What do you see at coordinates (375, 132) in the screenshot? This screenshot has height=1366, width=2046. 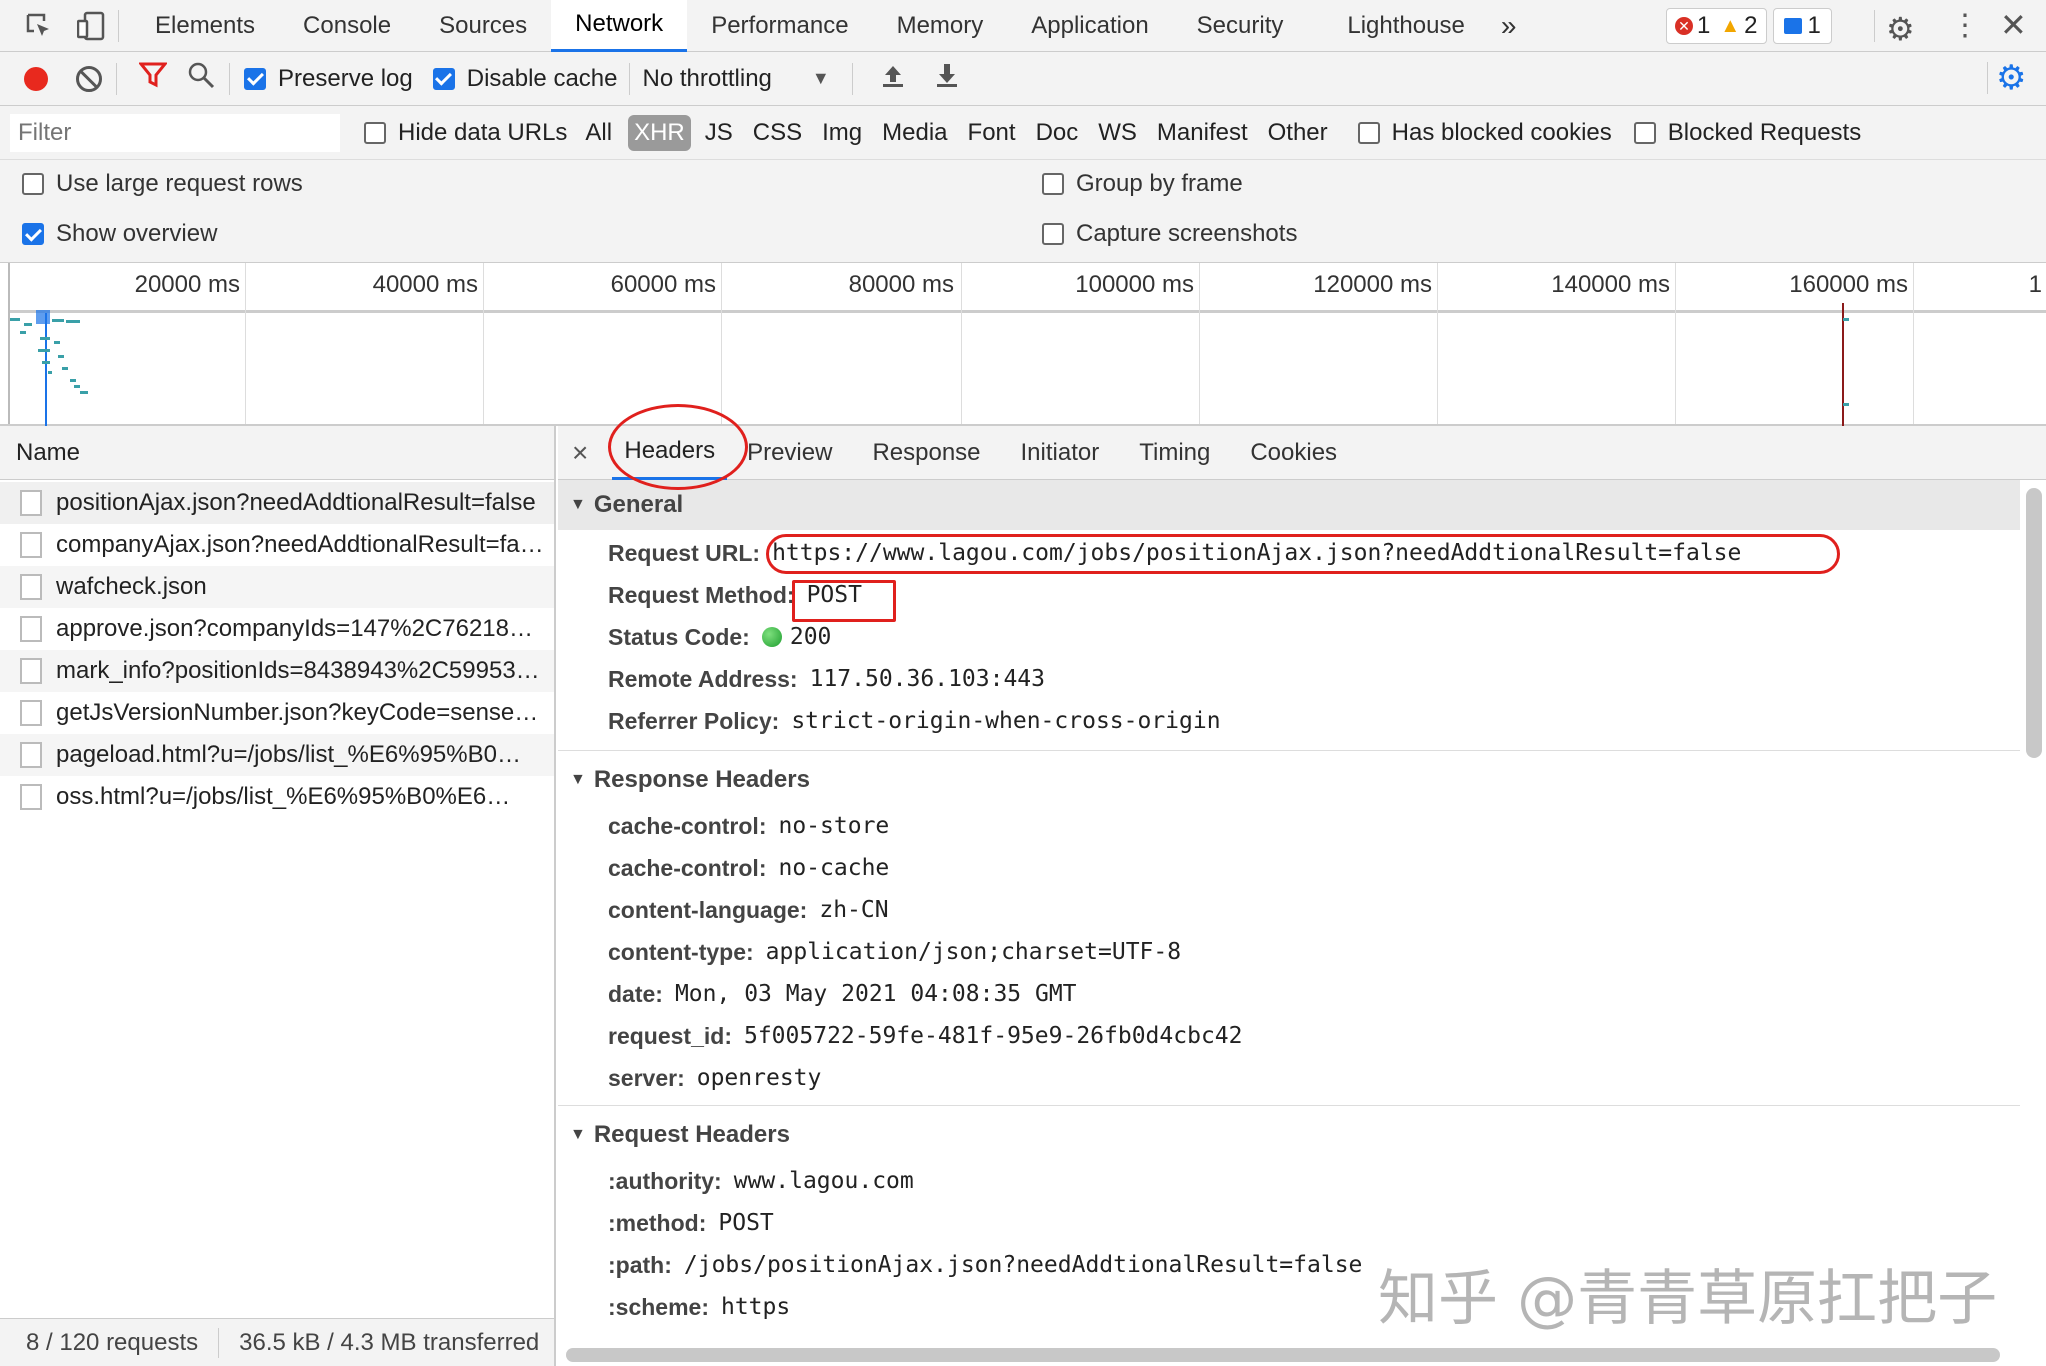 I see `hide-data-urls-checkbox` at bounding box center [375, 132].